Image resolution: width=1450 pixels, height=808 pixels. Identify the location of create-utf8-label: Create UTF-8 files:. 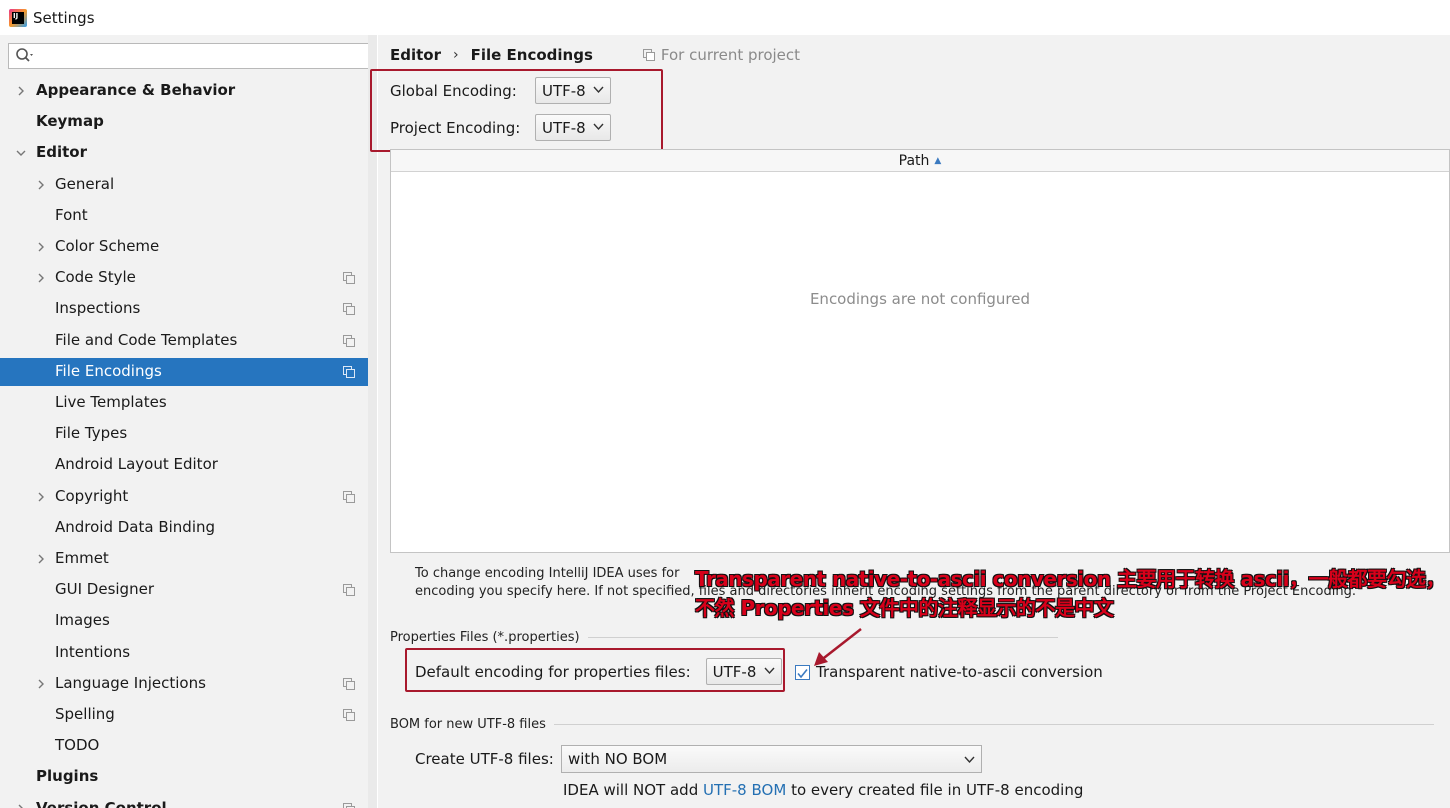
(484, 759).